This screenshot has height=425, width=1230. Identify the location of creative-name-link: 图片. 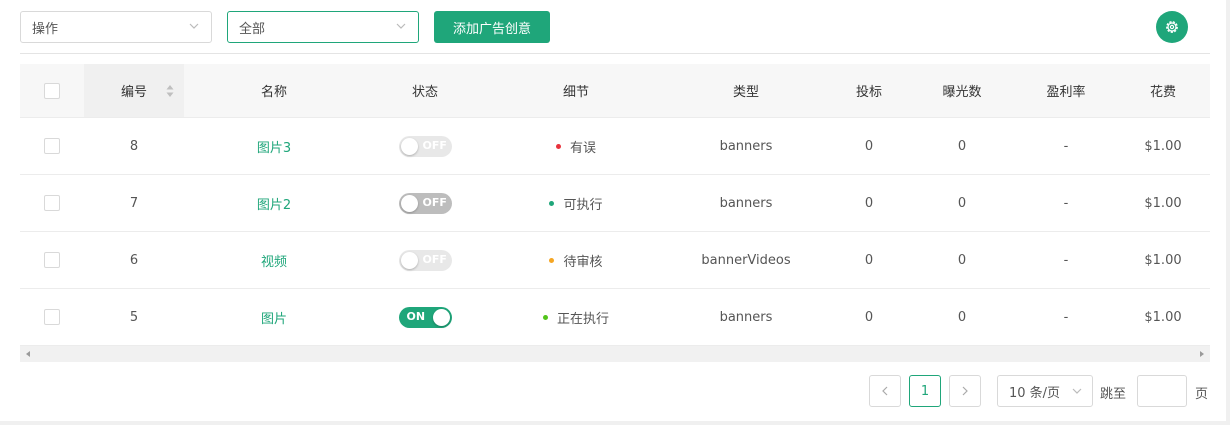
(274, 317).